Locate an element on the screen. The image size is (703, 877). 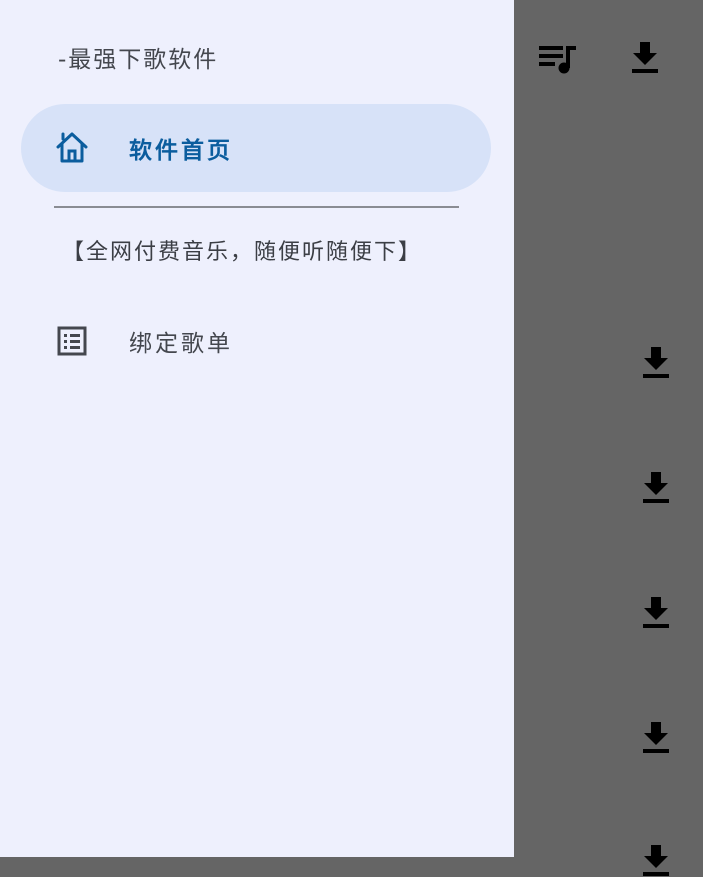
nav-item-bind-playlist-label: 绑定歌单 is located at coordinates (181, 344).